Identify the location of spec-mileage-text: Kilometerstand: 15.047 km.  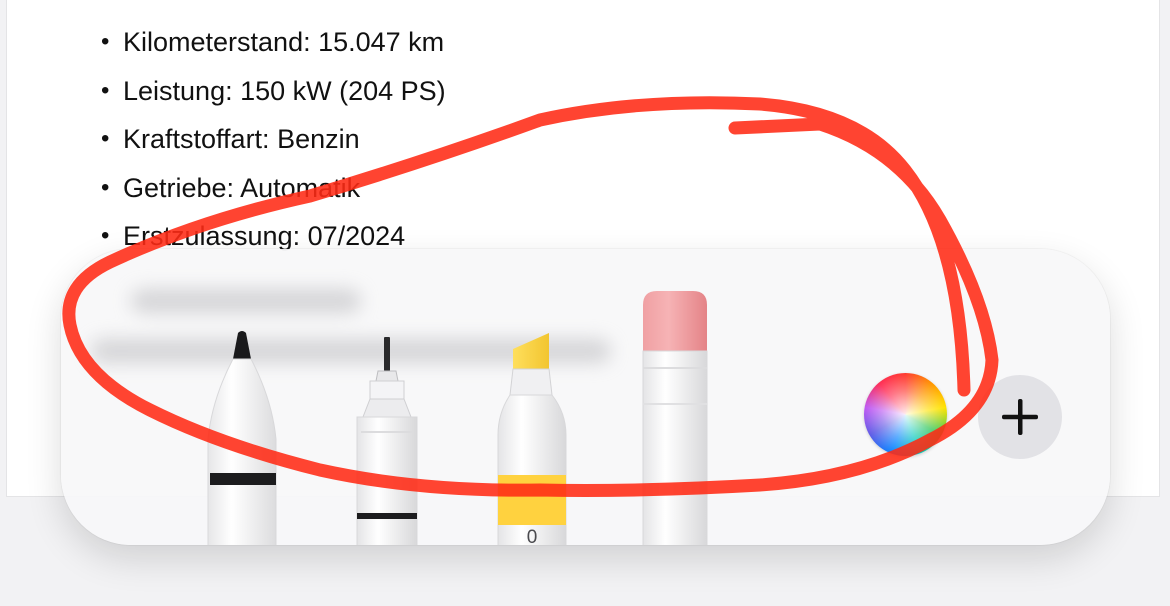
(284, 42).